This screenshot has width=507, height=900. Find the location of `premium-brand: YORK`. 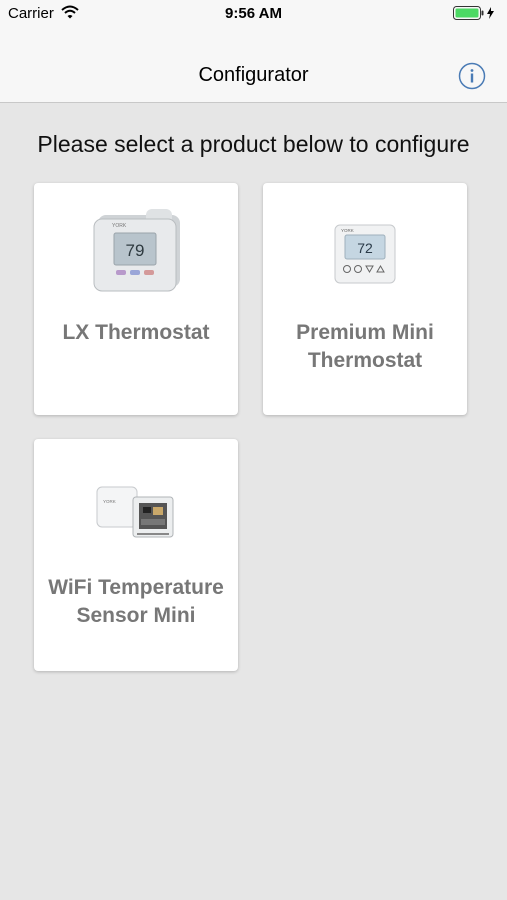

premium-brand: YORK is located at coordinates (347, 230).